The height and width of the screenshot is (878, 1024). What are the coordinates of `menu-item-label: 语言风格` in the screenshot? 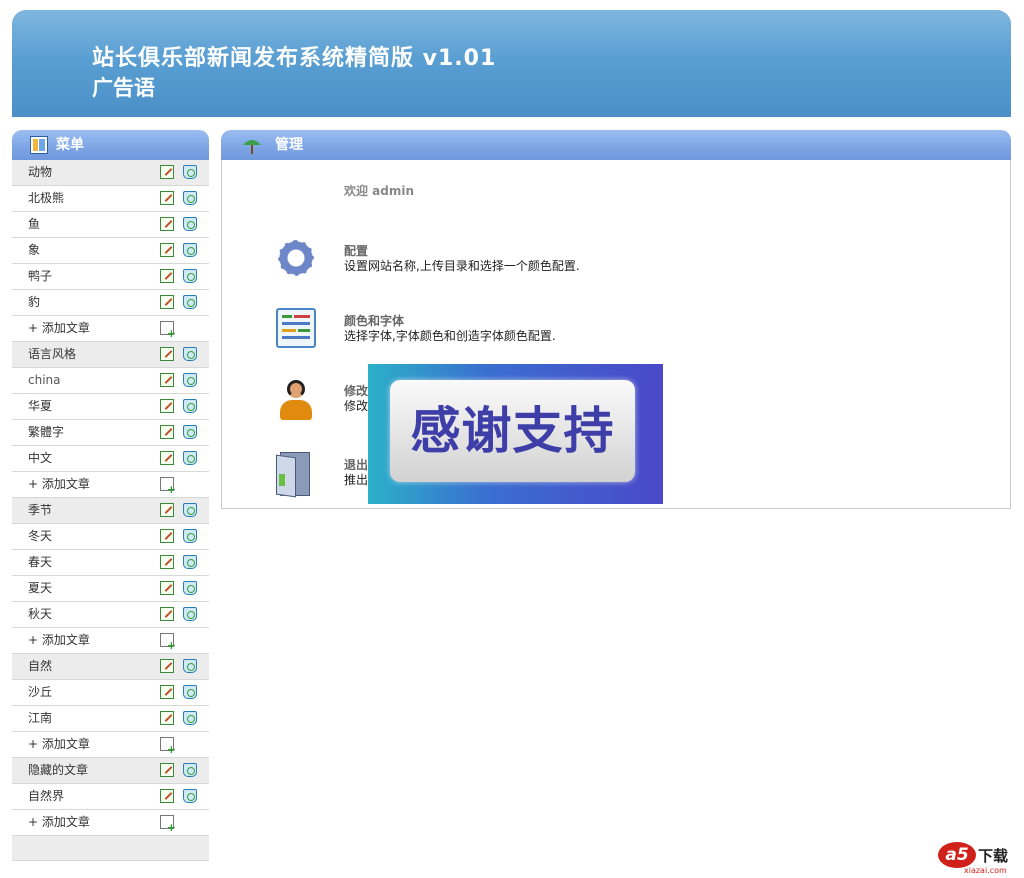 It's located at (52, 354).